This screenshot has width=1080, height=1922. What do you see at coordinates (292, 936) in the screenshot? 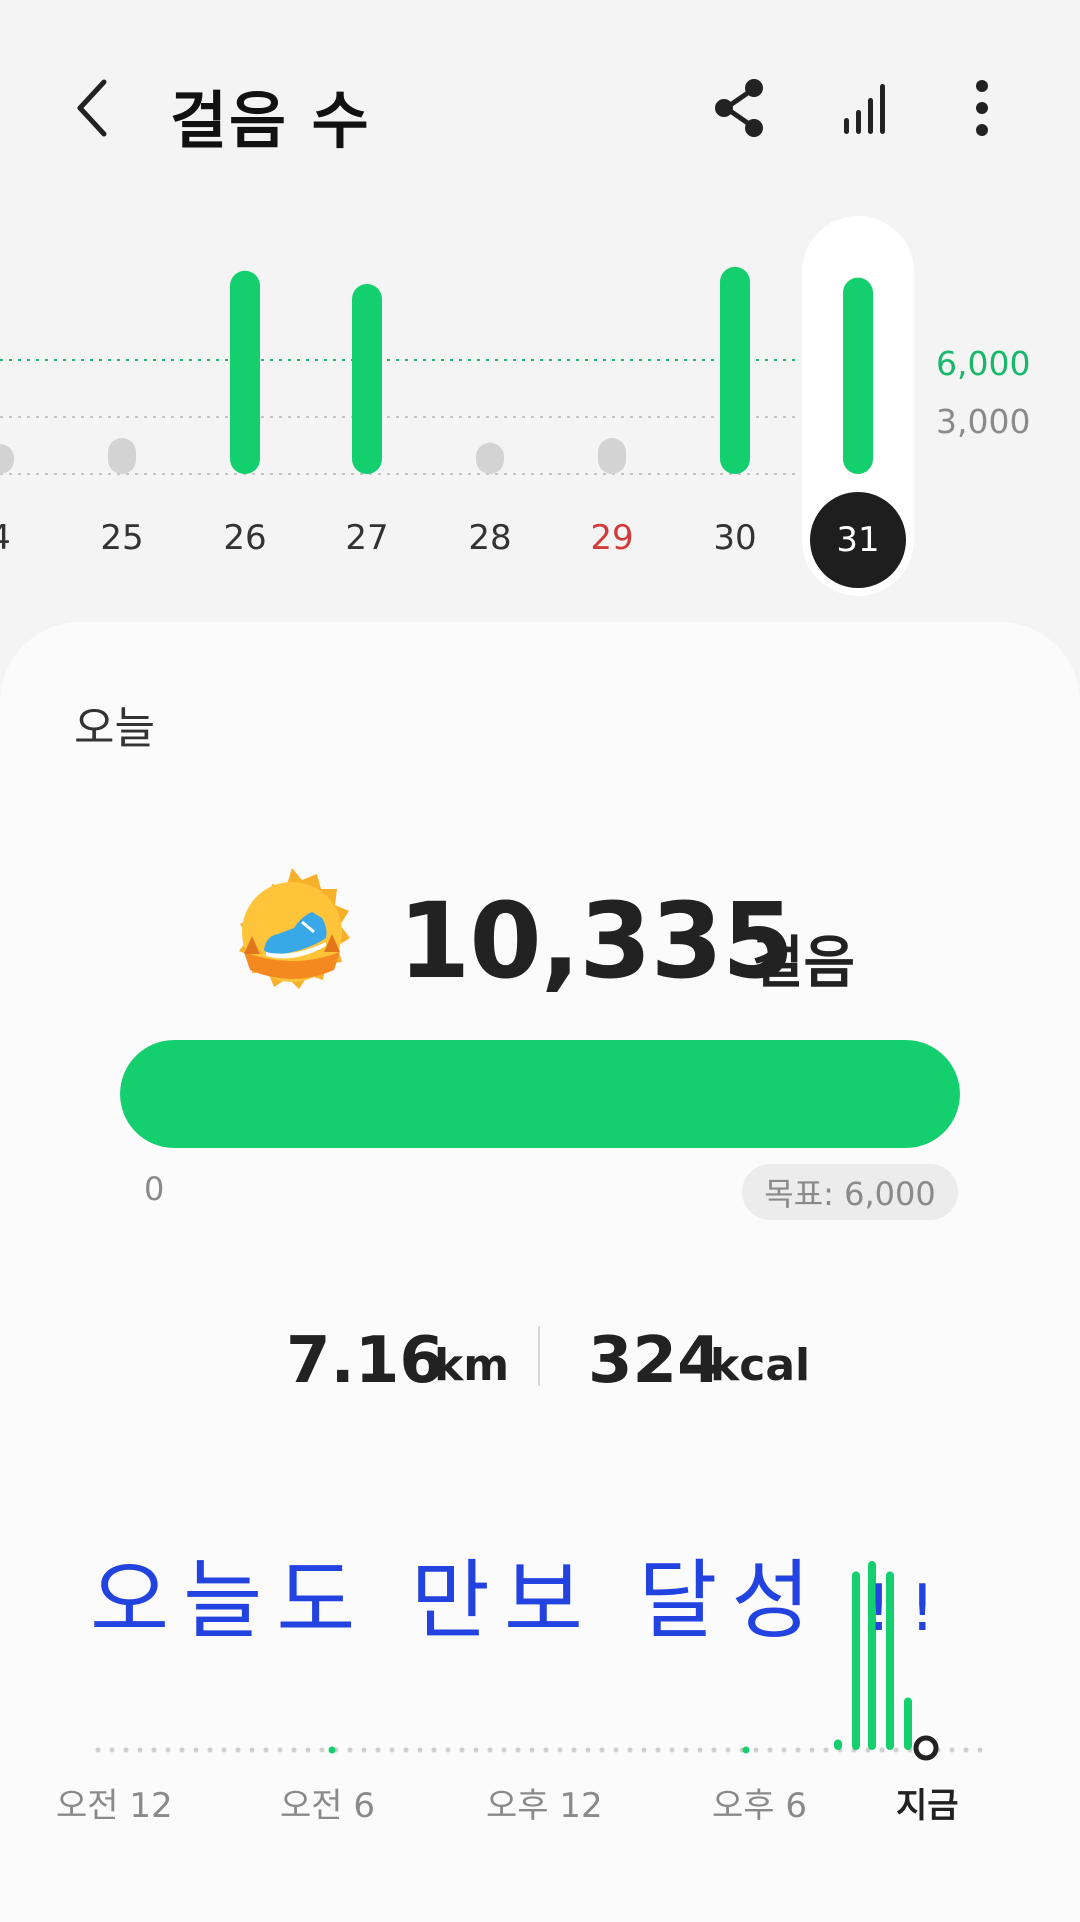
I see `running-shoe-badge-icon` at bounding box center [292, 936].